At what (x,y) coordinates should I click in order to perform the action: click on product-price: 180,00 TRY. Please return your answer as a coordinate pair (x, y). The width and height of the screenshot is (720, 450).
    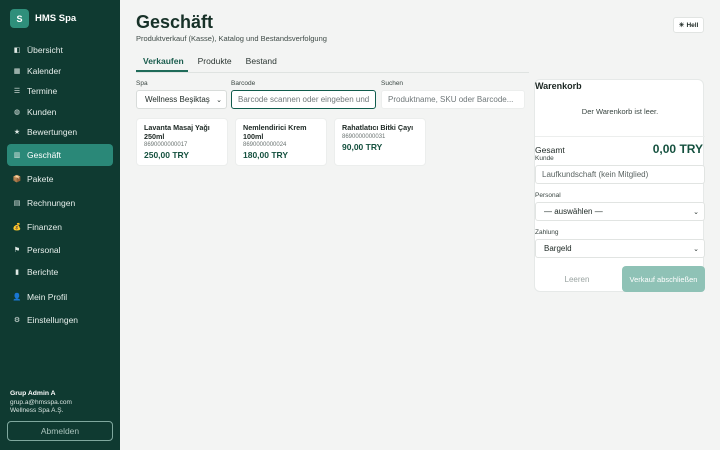
    Looking at the image, I should click on (266, 155).